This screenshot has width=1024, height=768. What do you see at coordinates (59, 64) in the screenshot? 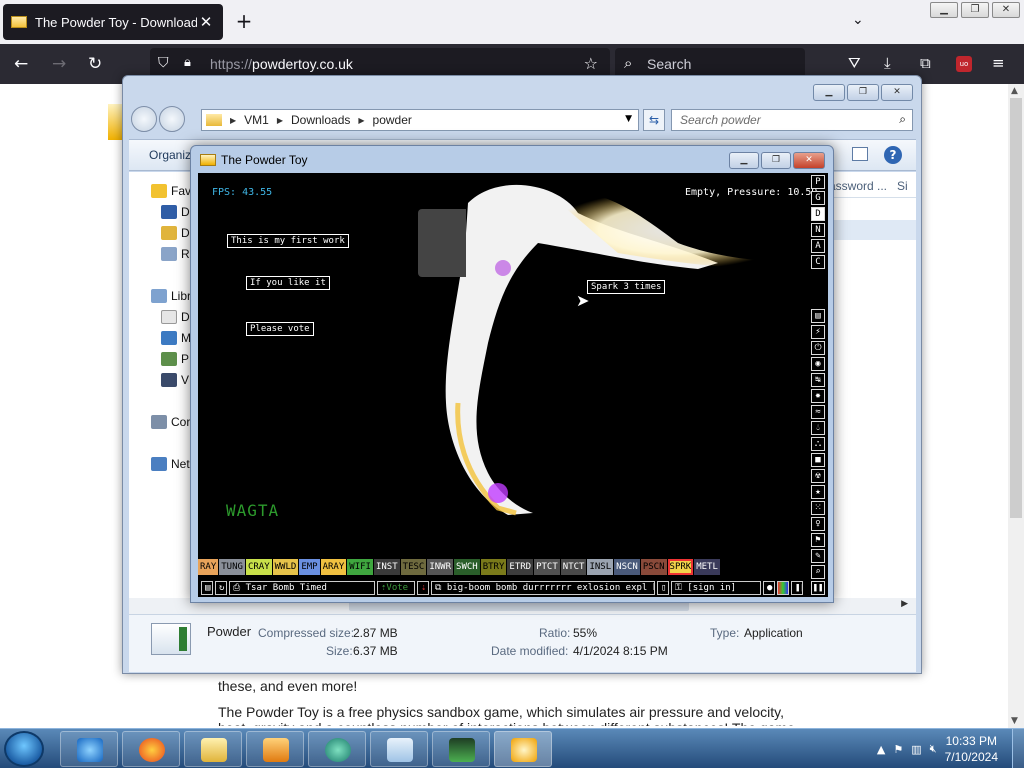
I see `forward-arrow-icon: →` at bounding box center [59, 64].